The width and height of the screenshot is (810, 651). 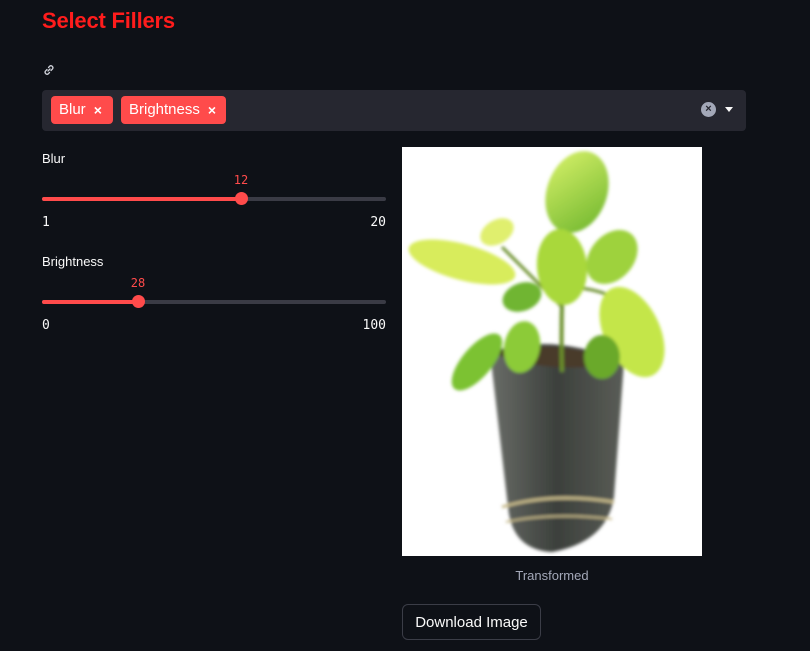 I want to click on filter-tag-blur: Blur ×, so click(x=82, y=110).